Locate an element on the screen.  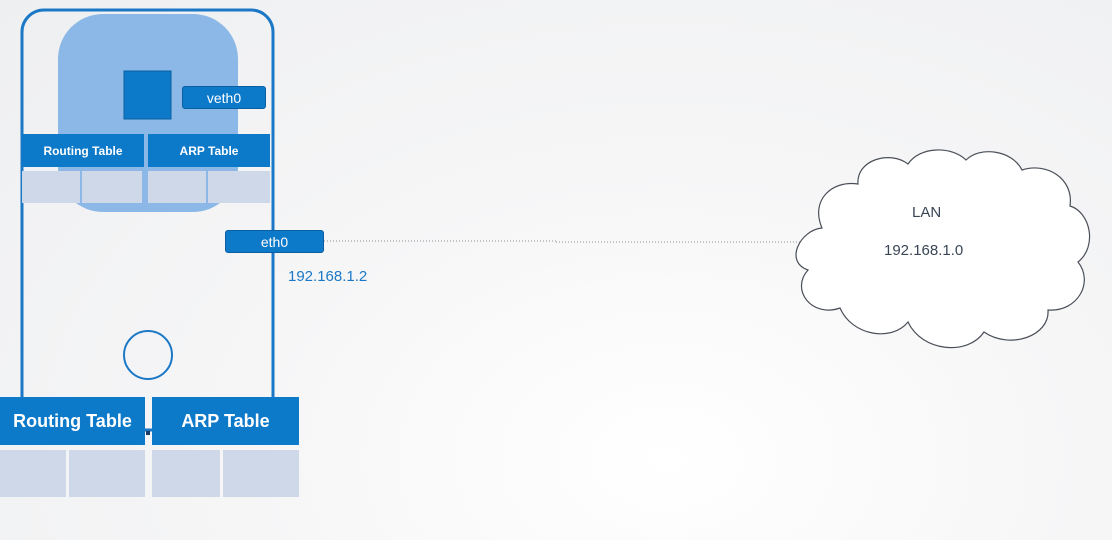
host-process-icon is located at coordinates (148, 355).